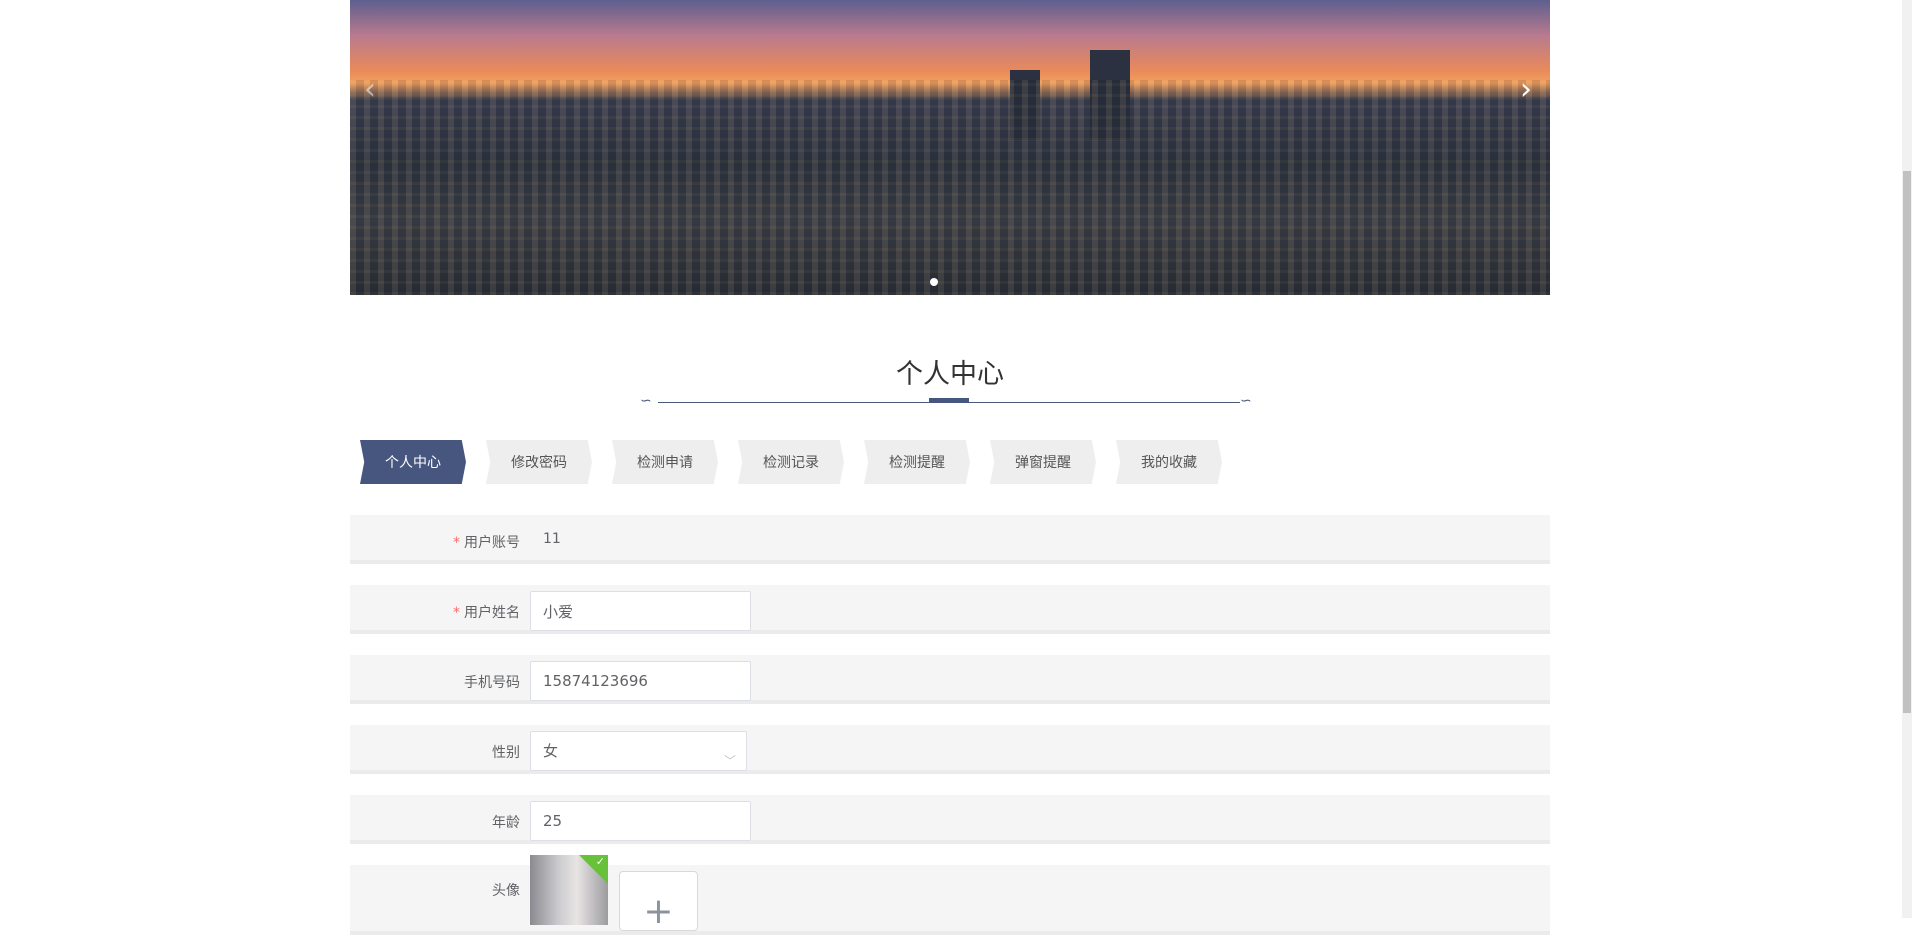 The width and height of the screenshot is (1912, 952). I want to click on tab-change-password: 修改密码, so click(539, 462).